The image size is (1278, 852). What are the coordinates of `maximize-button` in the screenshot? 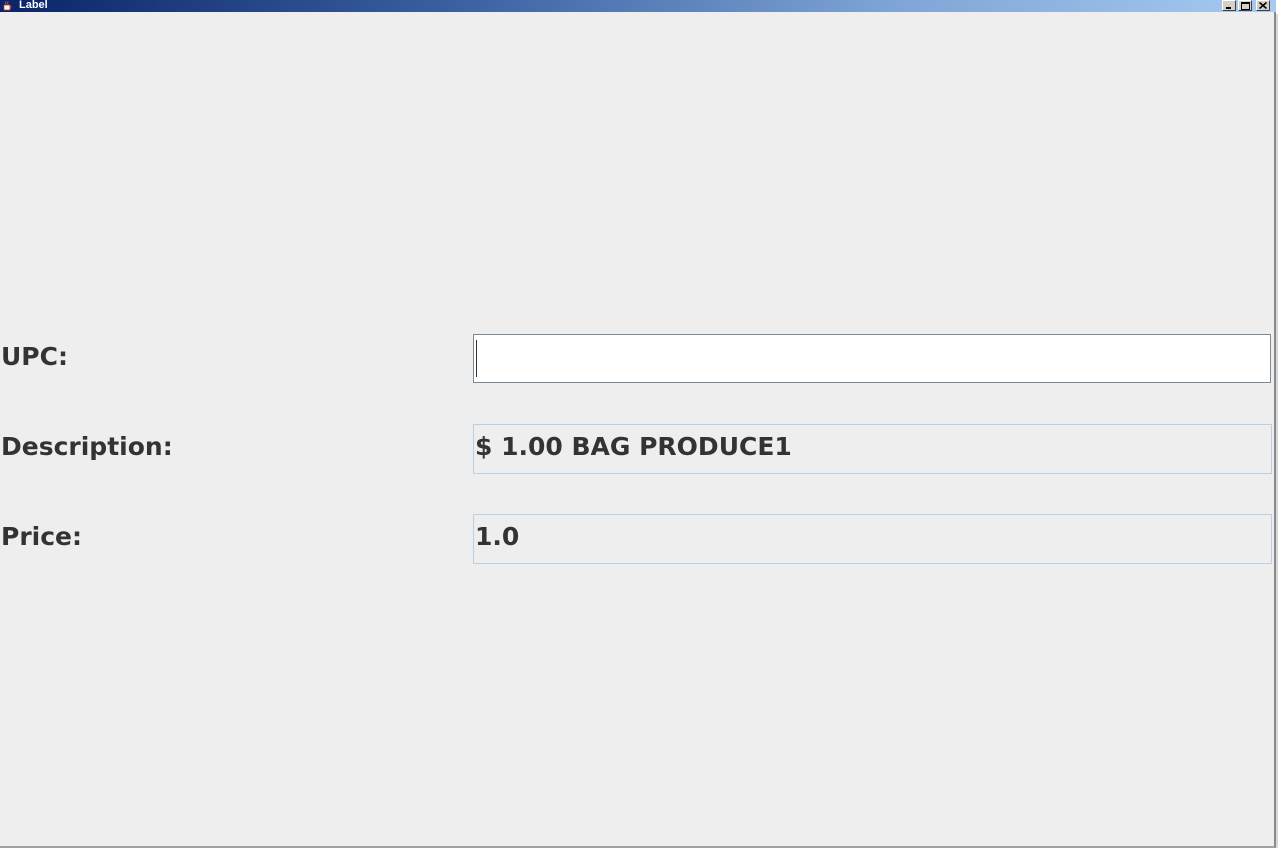 It's located at (1245, 5).